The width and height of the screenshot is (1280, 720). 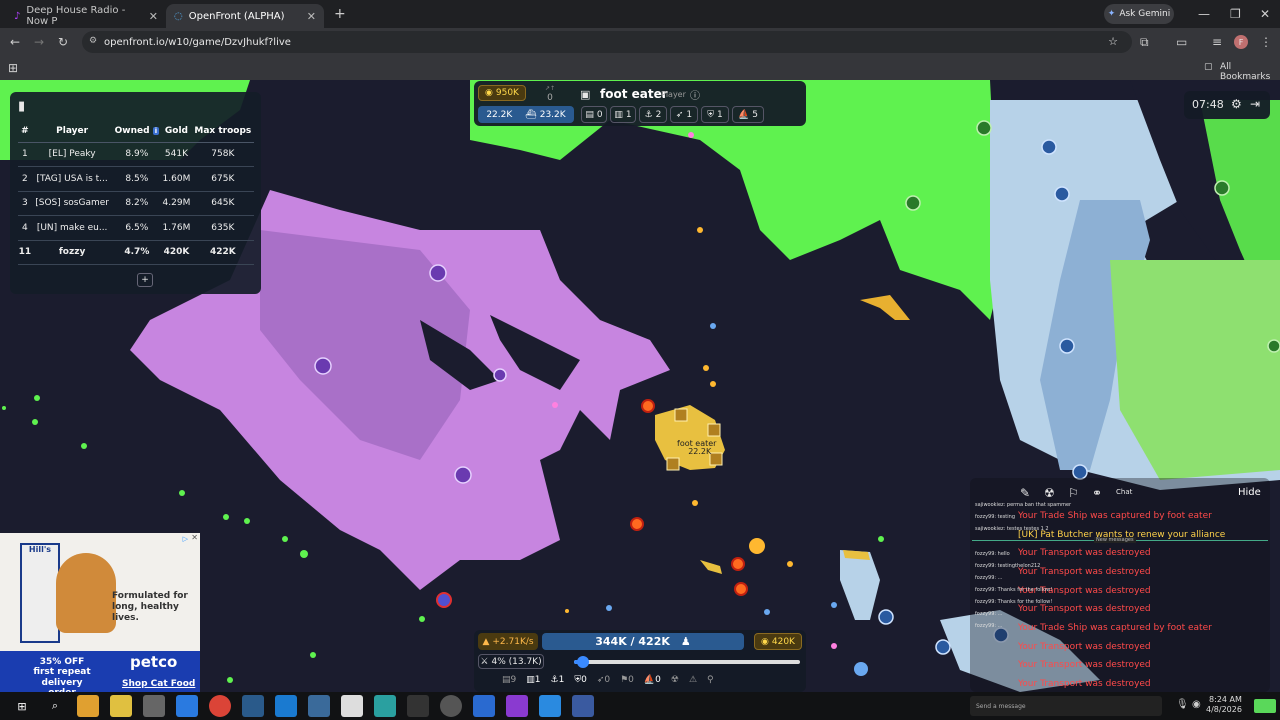 I want to click on col-max-troops: Max troops, so click(x=222, y=131).